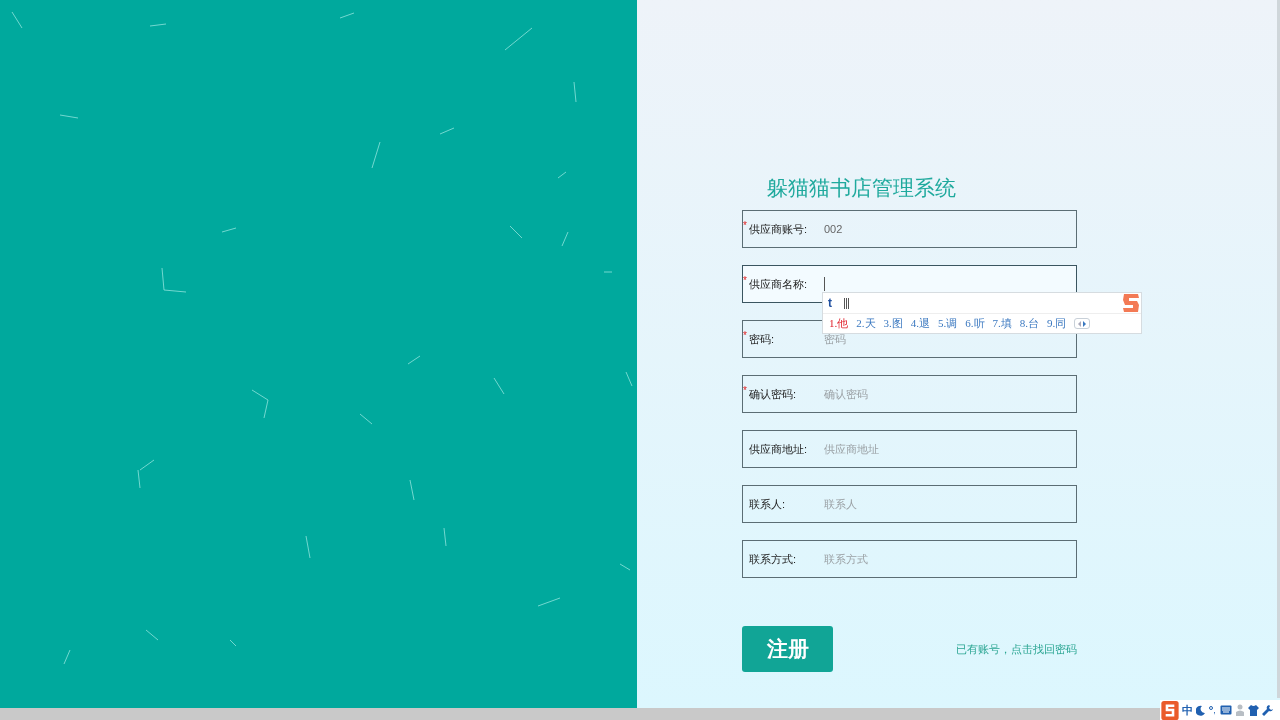  I want to click on form-field: * 确认密码: 确认密码, so click(909, 394).